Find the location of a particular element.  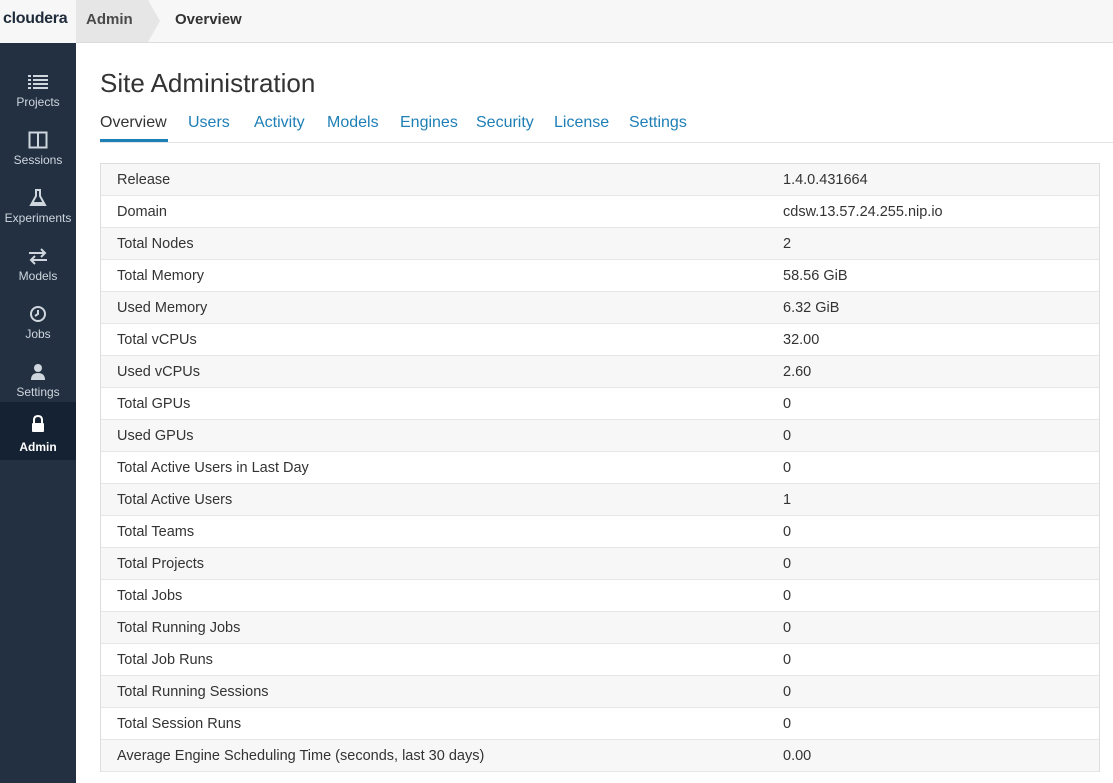

table-row: Total Job Runs 0 is located at coordinates (600, 660).